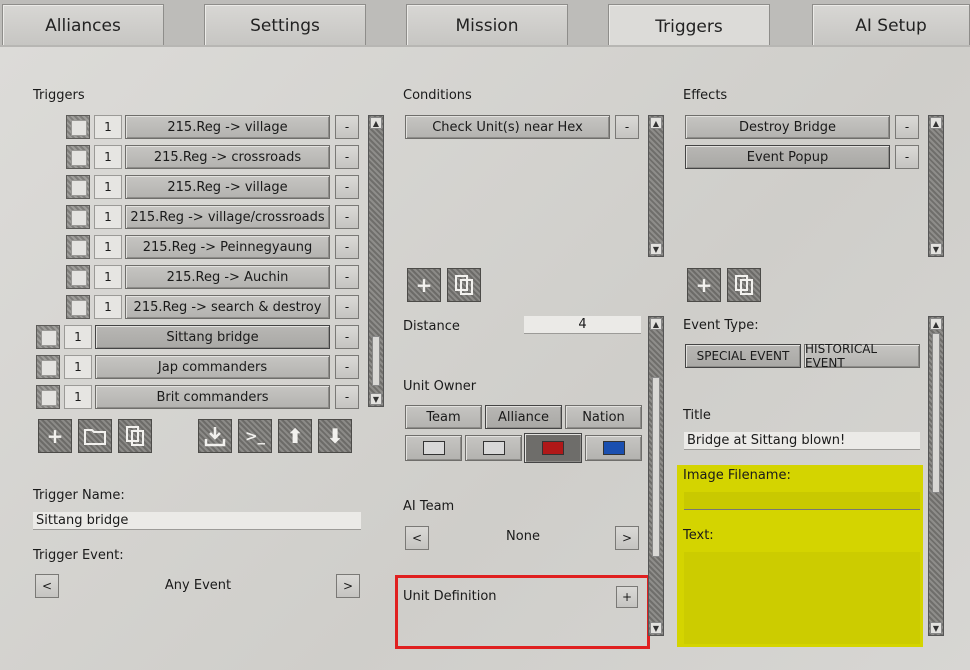 This screenshot has width=970, height=670. Describe the element at coordinates (464, 285) in the screenshot. I see `copy-condition-icon` at that location.